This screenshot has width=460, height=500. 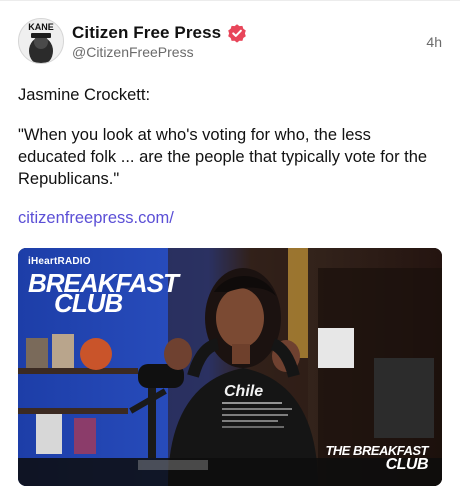 What do you see at coordinates (59, 261) in the screenshot?
I see `iheartradio-label: iHeartRADIO` at bounding box center [59, 261].